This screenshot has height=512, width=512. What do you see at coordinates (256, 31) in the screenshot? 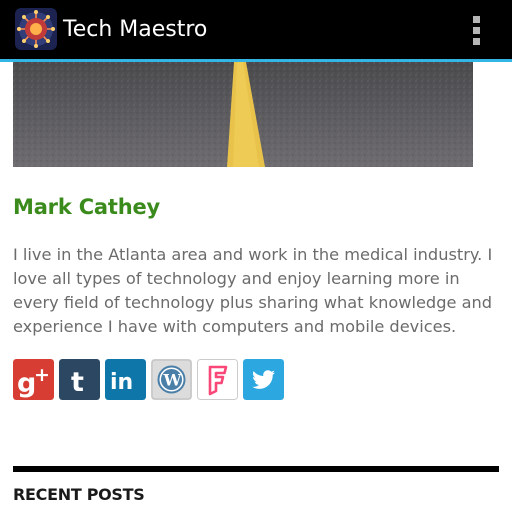
I see `action-bar: Tech Maestro` at bounding box center [256, 31].